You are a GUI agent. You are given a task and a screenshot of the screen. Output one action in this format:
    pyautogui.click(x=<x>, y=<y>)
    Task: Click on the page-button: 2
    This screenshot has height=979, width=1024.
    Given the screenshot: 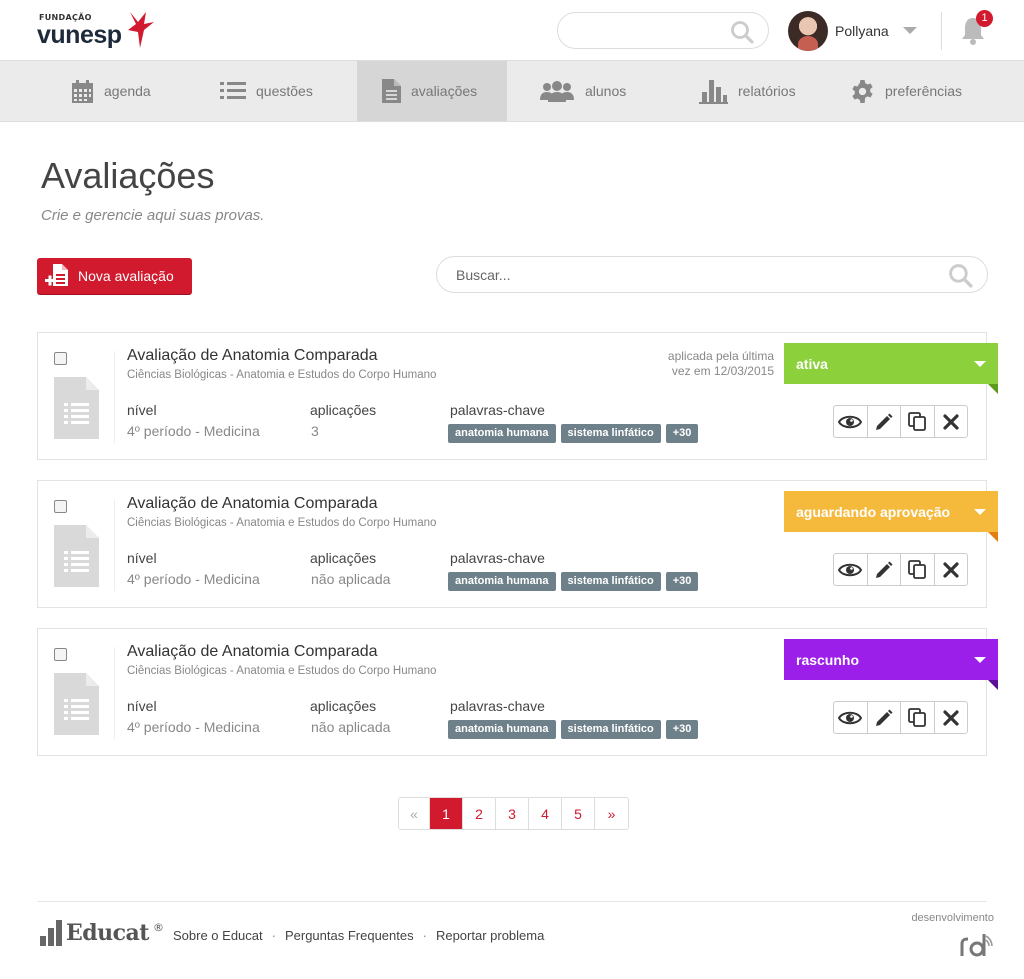 What is the action you would take?
    pyautogui.click(x=479, y=813)
    